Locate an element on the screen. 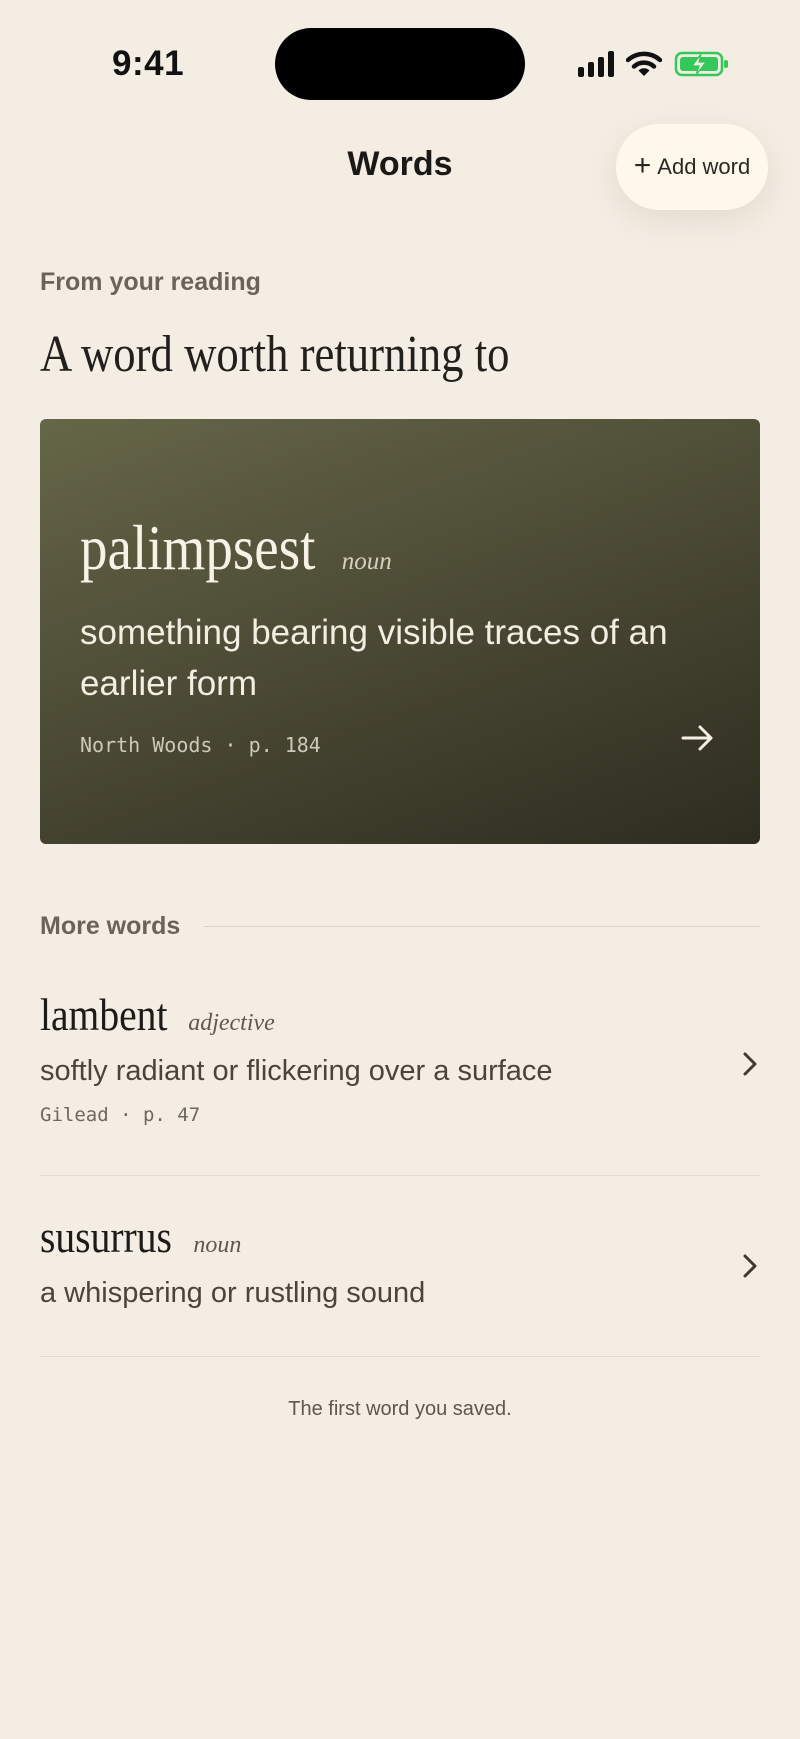 The height and width of the screenshot is (1739, 800). cellular-signal-icon is located at coordinates (596, 64).